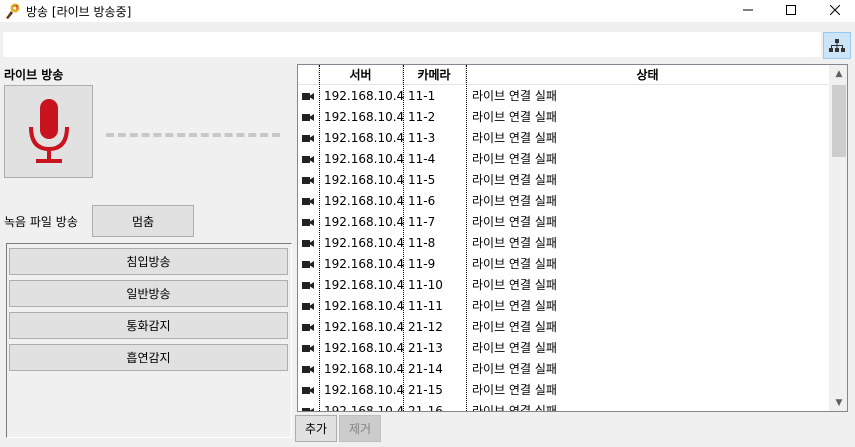  What do you see at coordinates (838, 238) in the screenshot?
I see `vertical-scrollbar: ▲ ▼` at bounding box center [838, 238].